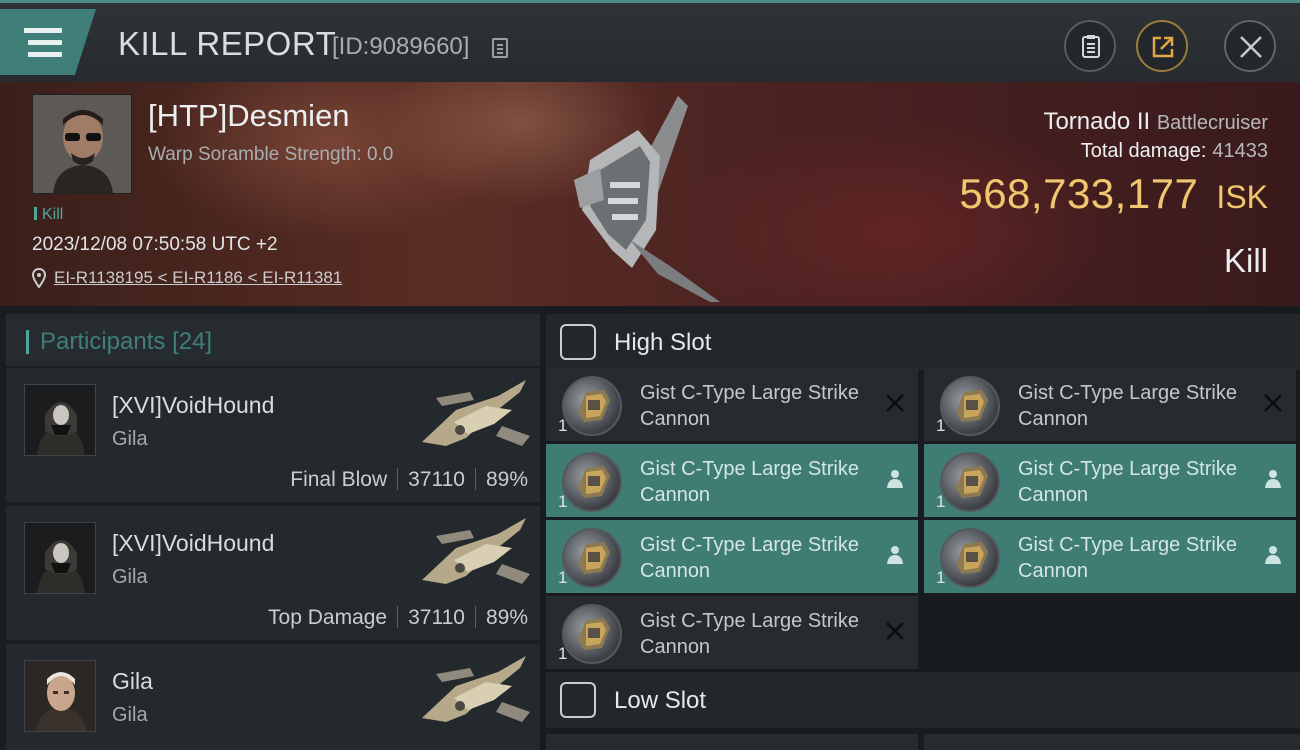 The image size is (1300, 750). I want to click on kill-location-link: EI-R1138195 < EI-R1186 < EI-R11381, so click(198, 278).